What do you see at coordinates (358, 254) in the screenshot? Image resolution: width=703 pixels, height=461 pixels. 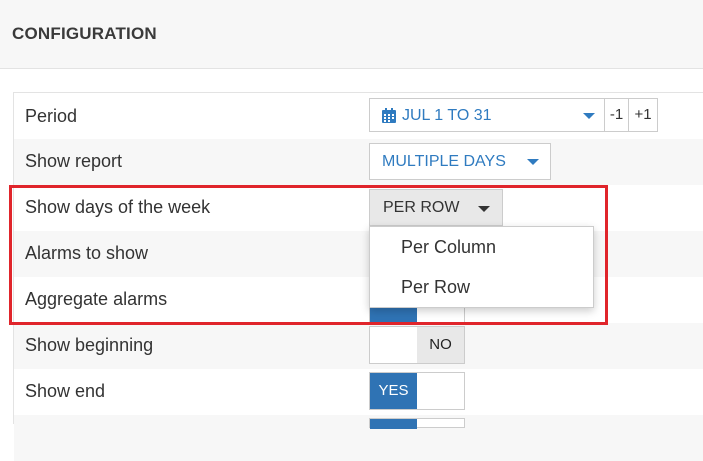 I see `row-alarms-to-show: Alarms to show` at bounding box center [358, 254].